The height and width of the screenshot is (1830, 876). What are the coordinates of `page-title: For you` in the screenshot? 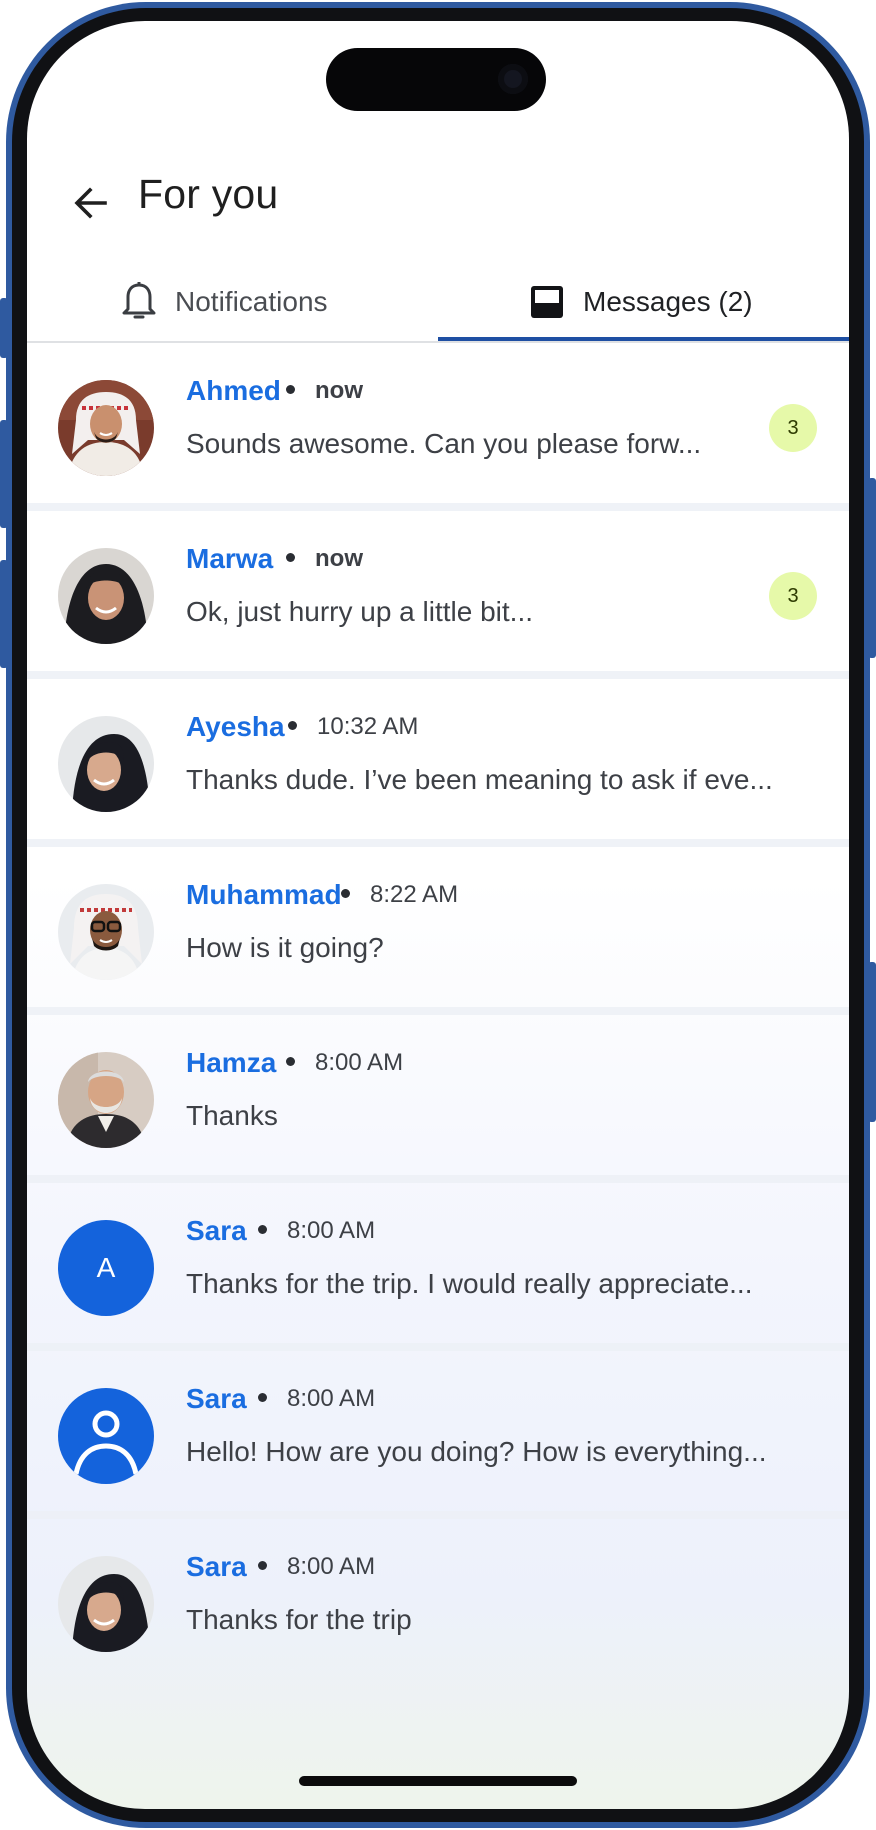 It's located at (208, 194).